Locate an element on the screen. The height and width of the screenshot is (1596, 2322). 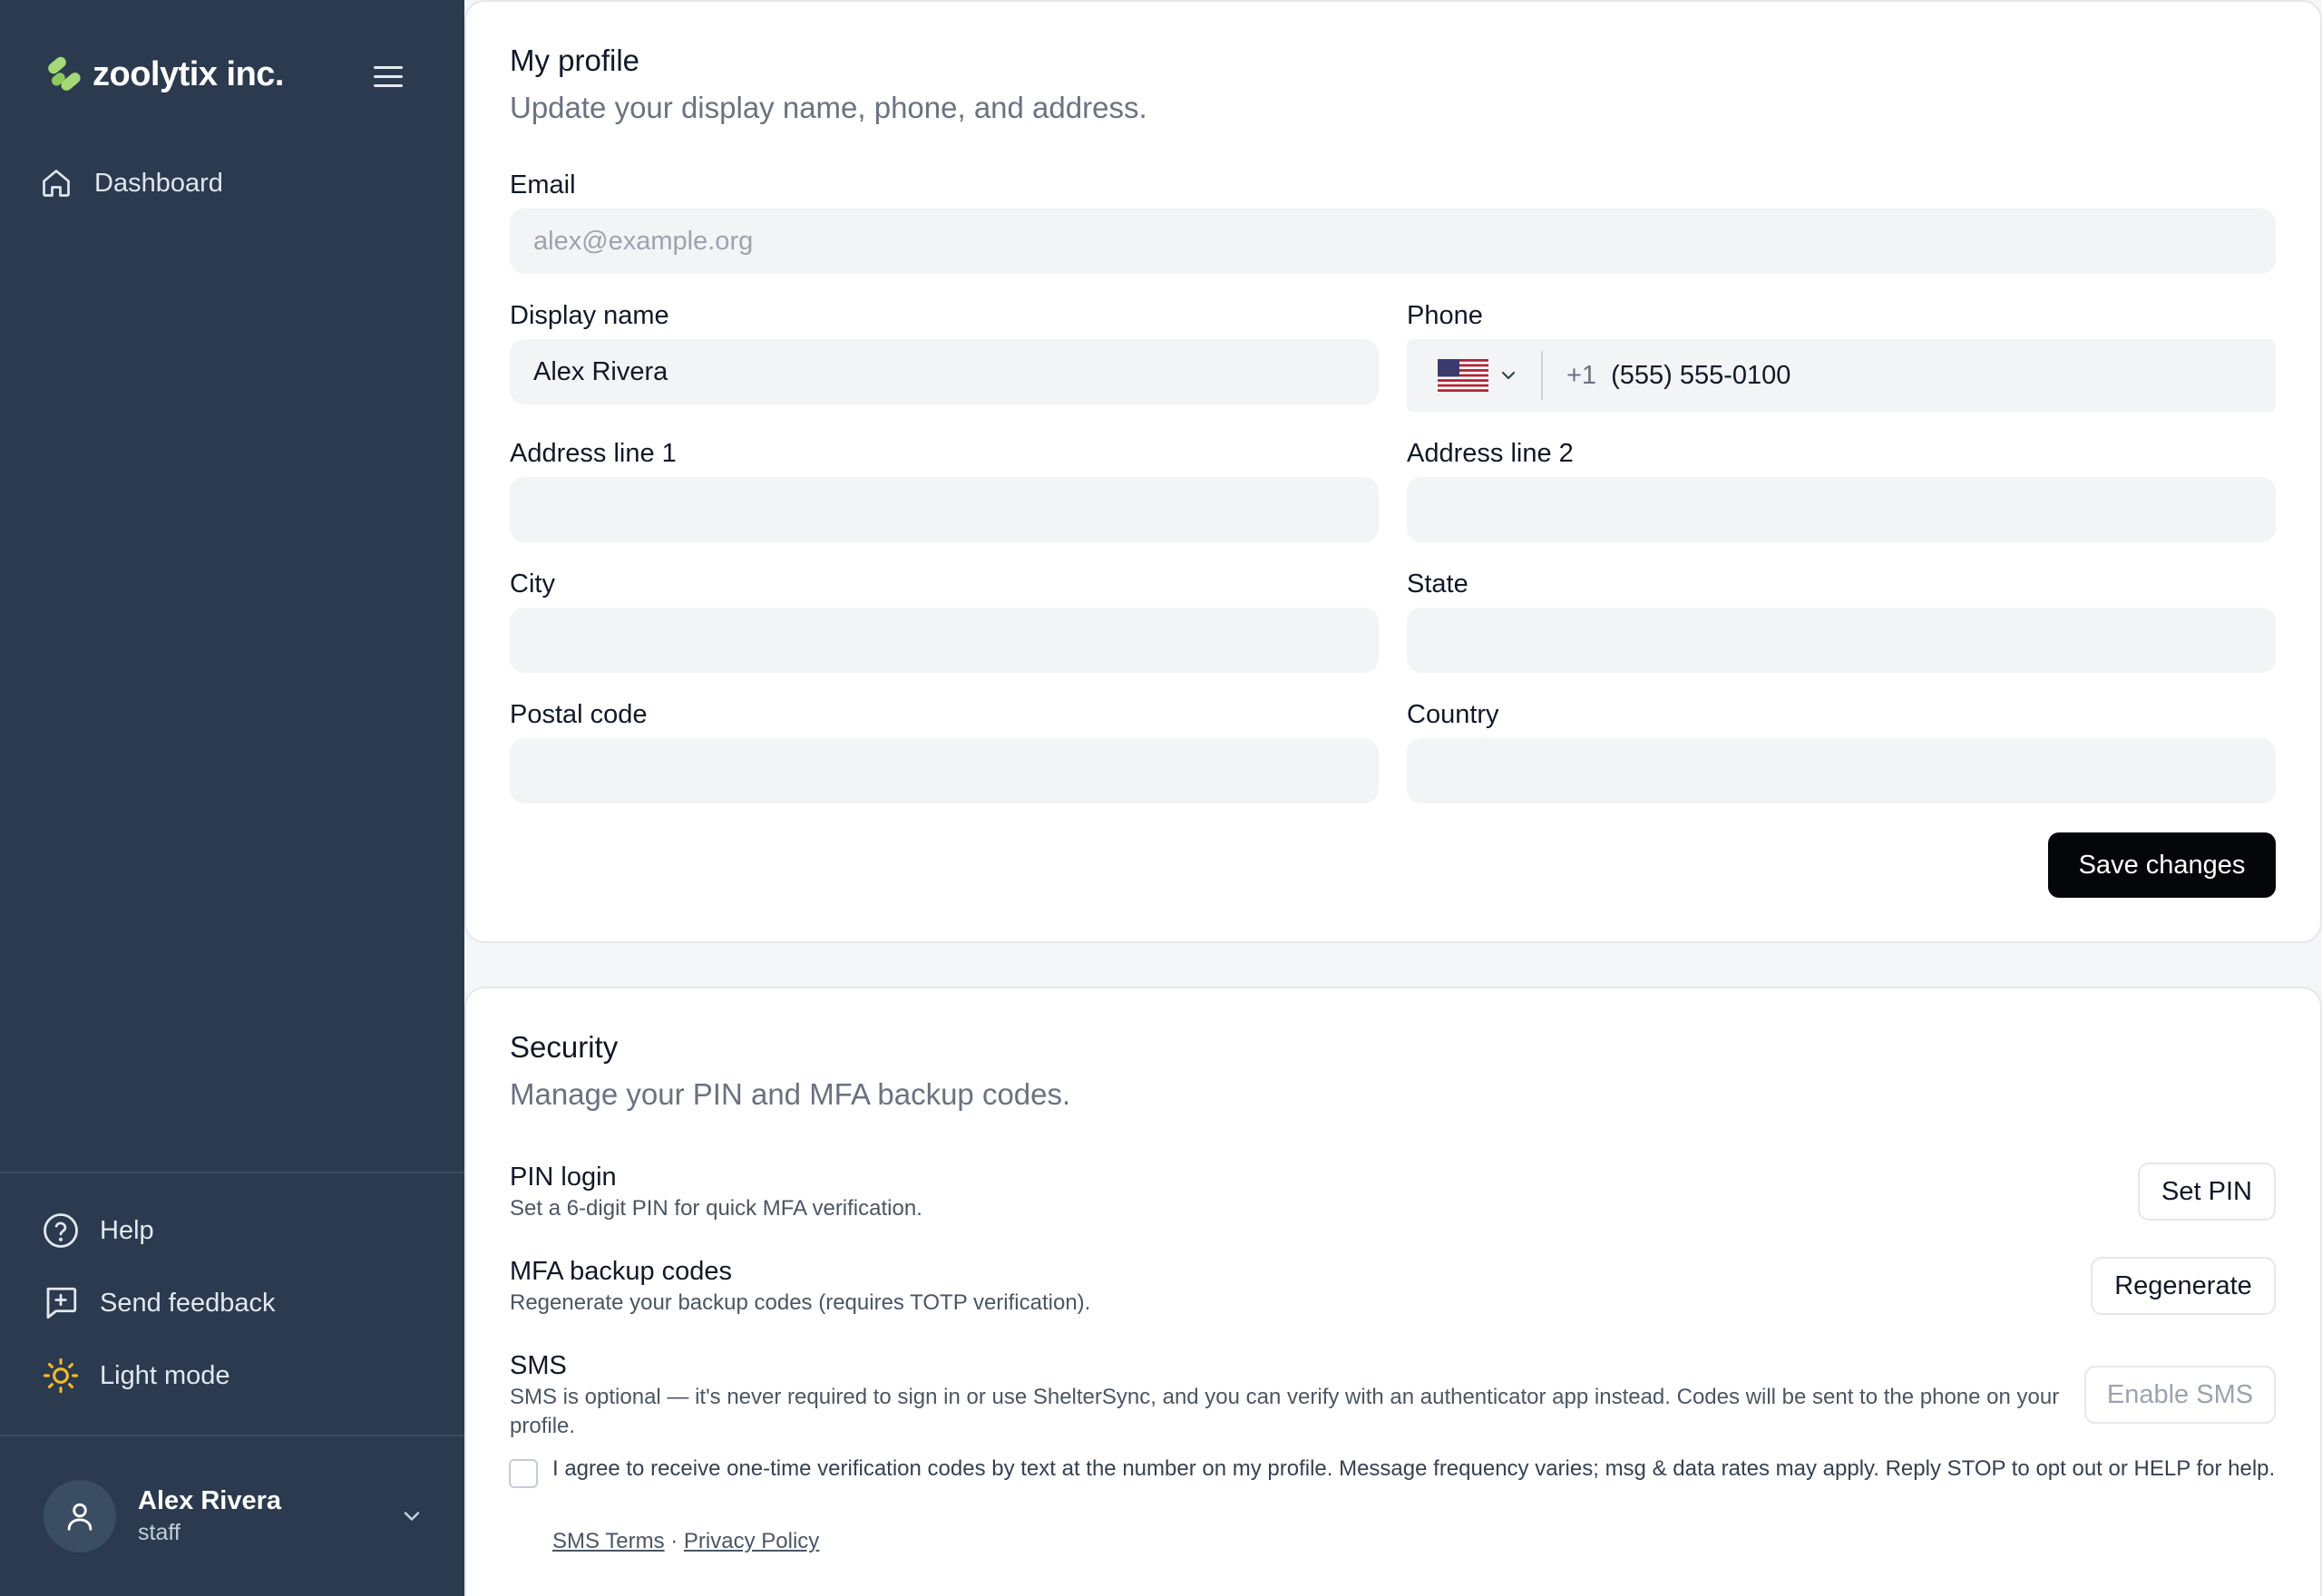
brand: zoolytix inc. is located at coordinates (164, 74).